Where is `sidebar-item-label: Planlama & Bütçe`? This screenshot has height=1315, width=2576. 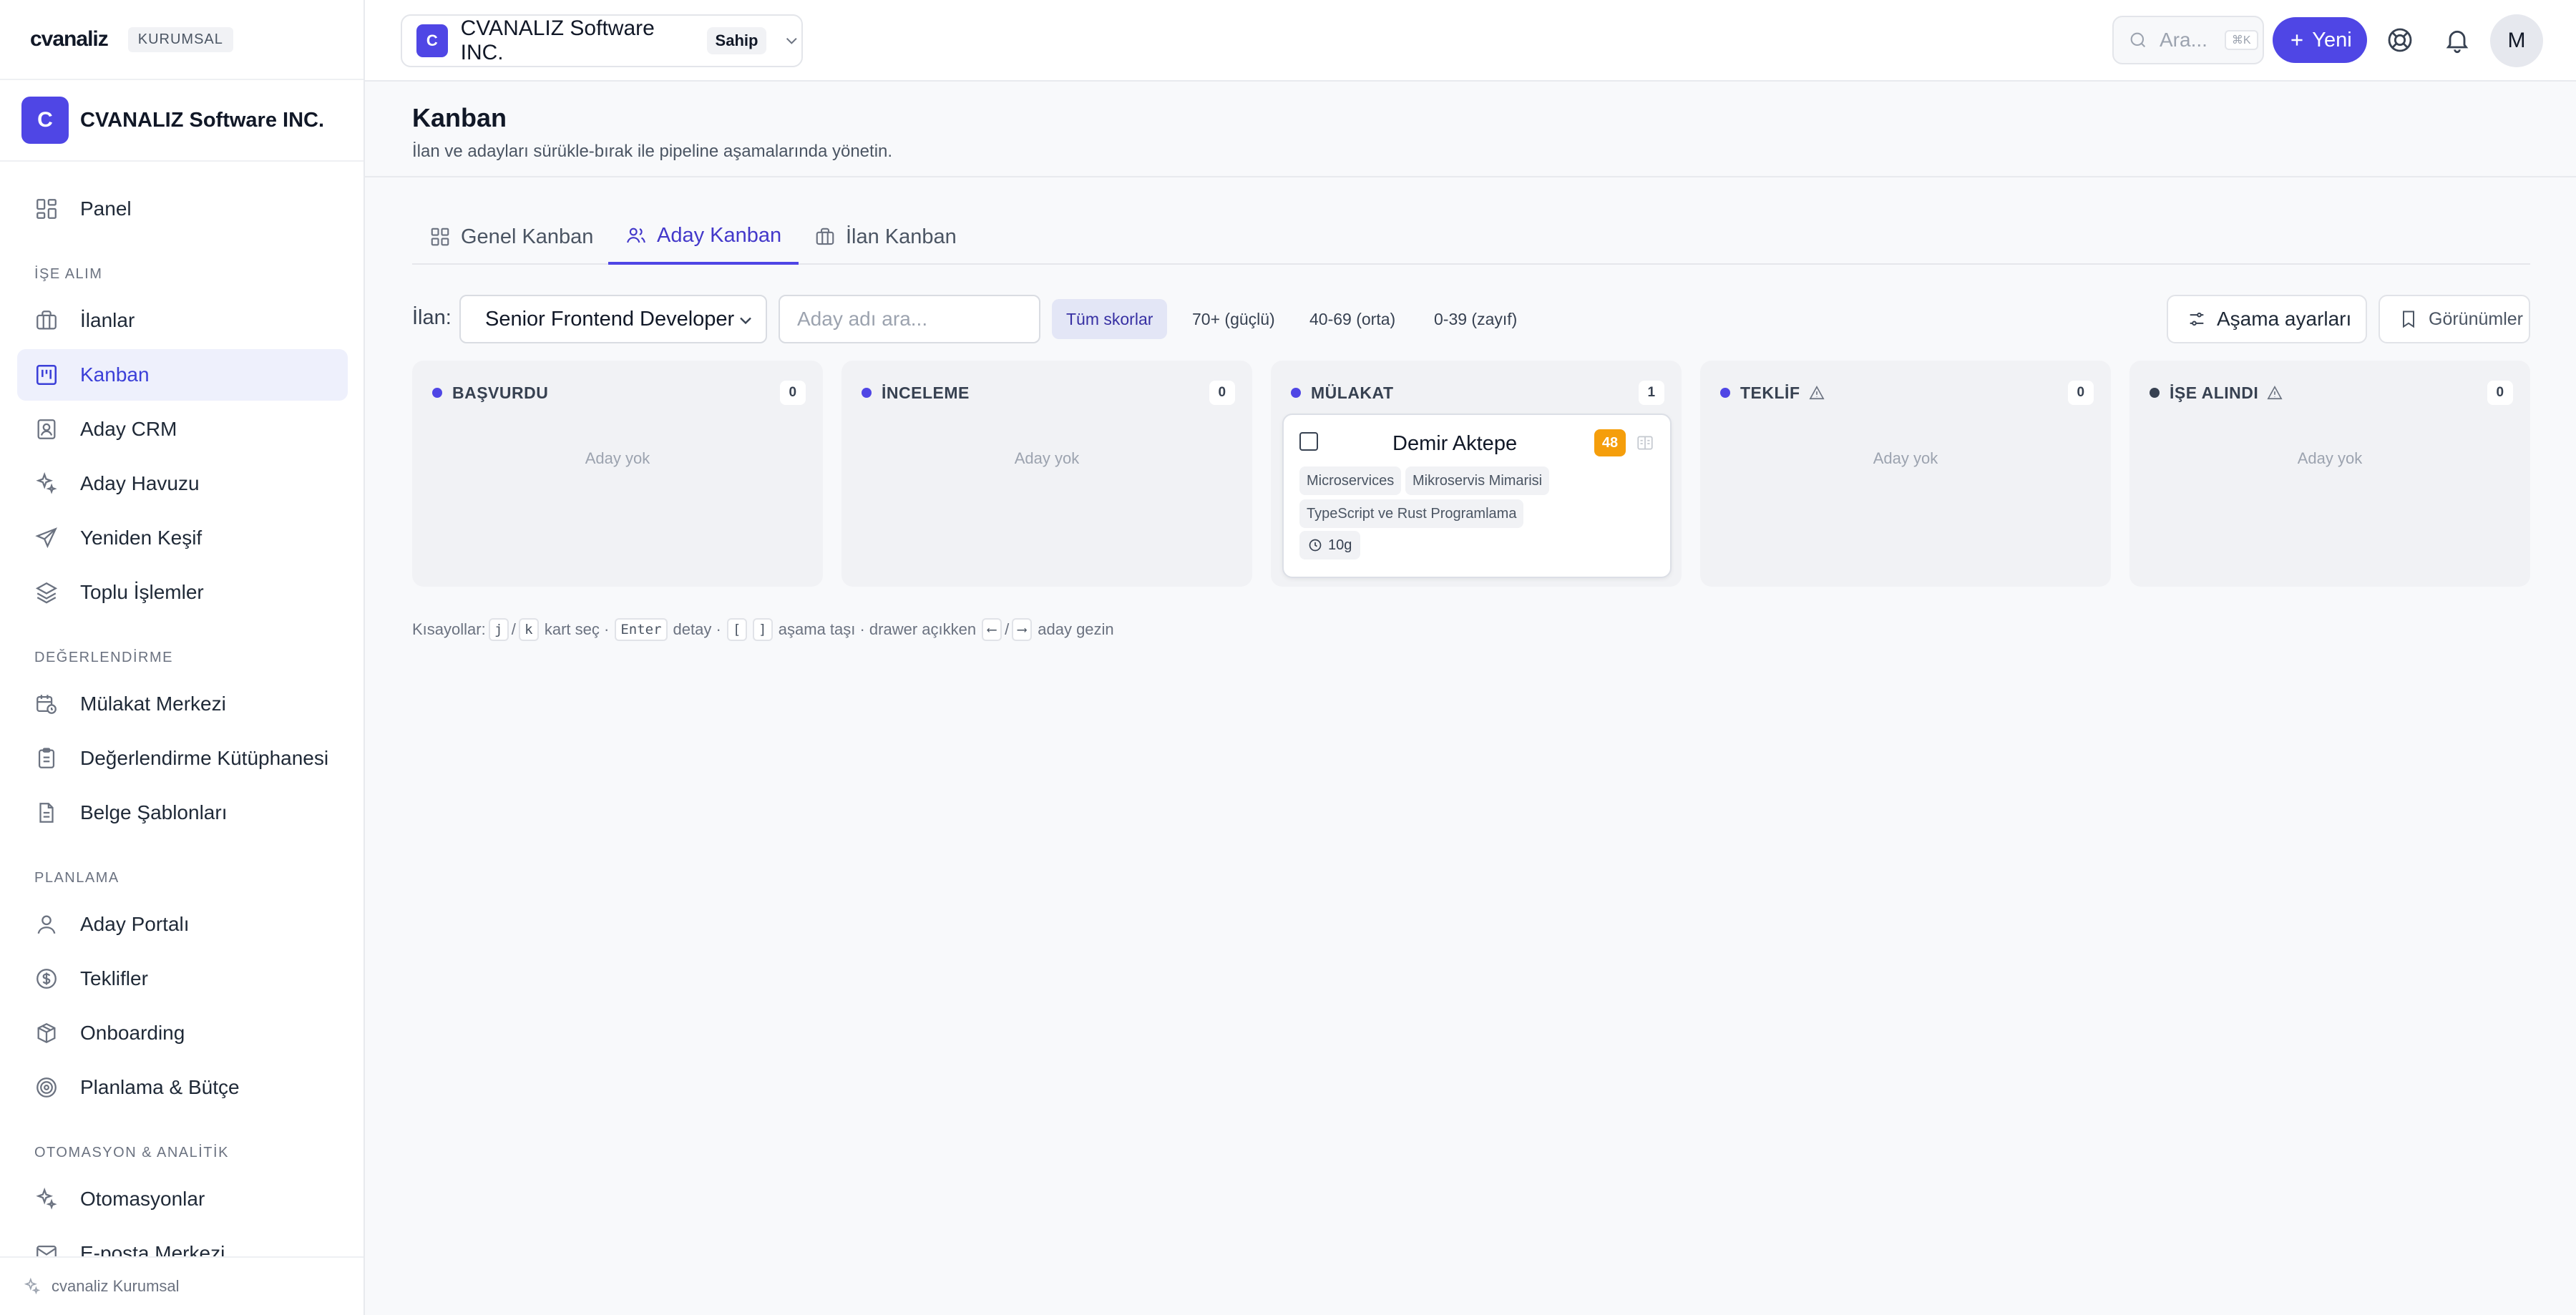 sidebar-item-label: Planlama & Bütçe is located at coordinates (160, 1087).